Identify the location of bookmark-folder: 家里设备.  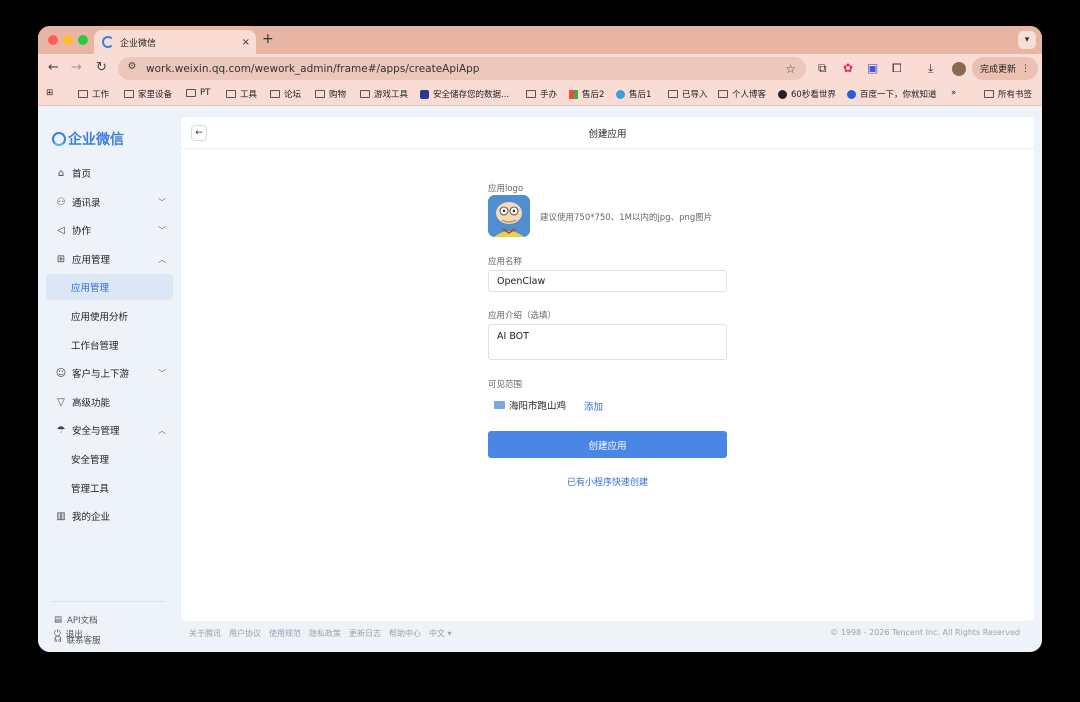
(148, 94).